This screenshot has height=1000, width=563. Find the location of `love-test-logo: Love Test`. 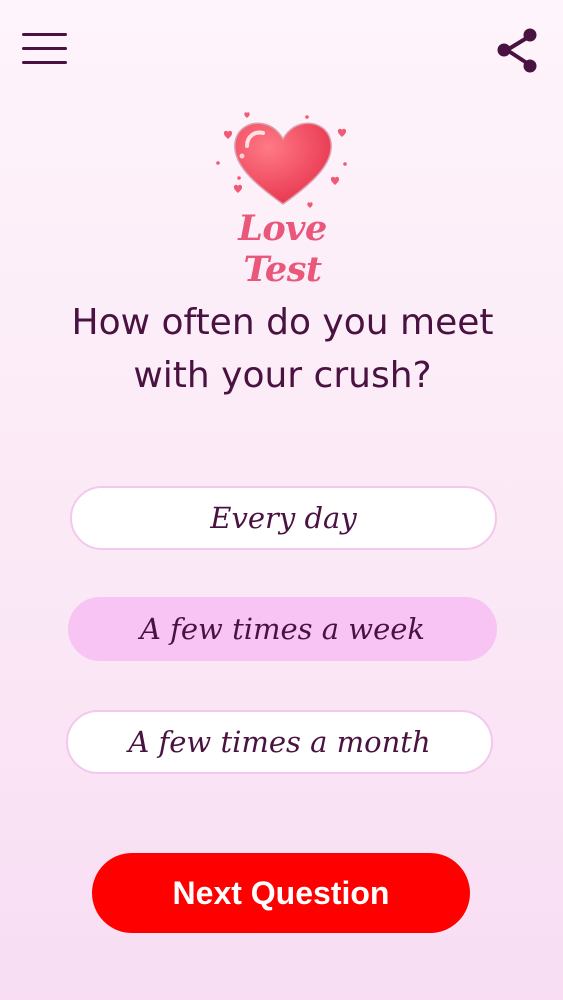

love-test-logo: Love Test is located at coordinates (282, 199).